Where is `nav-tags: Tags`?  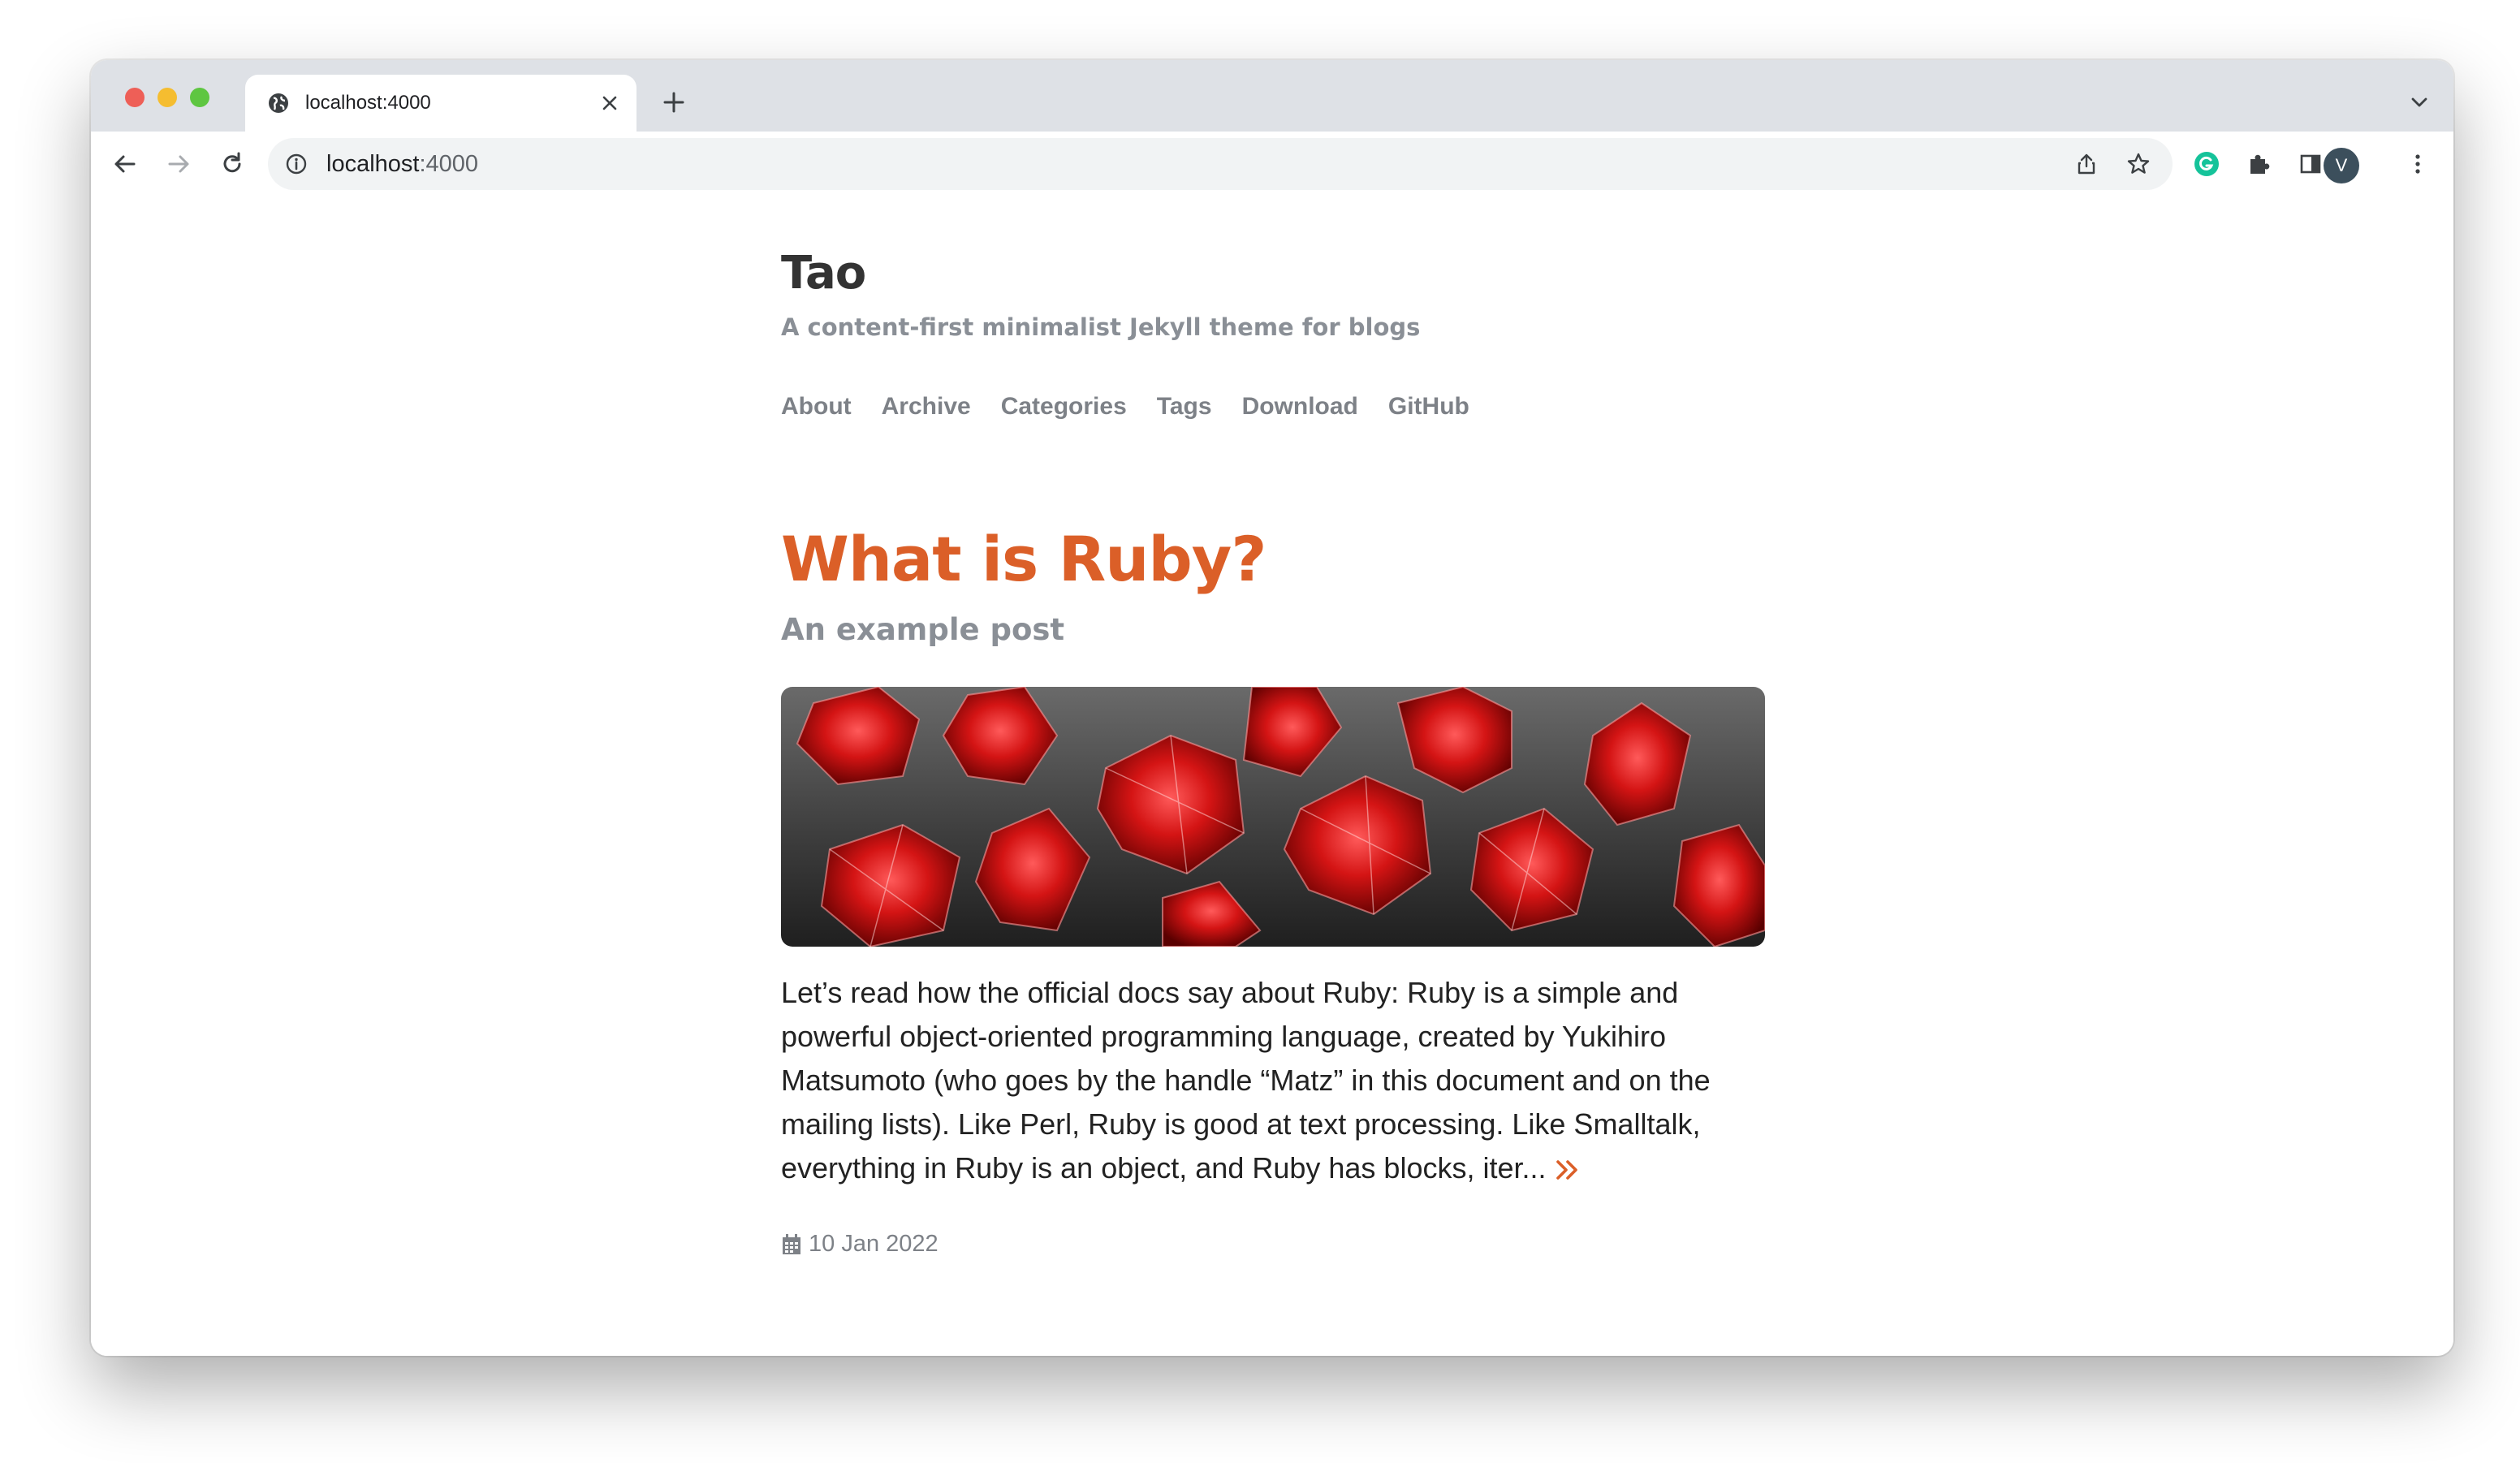 nav-tags: Tags is located at coordinates (1185, 407).